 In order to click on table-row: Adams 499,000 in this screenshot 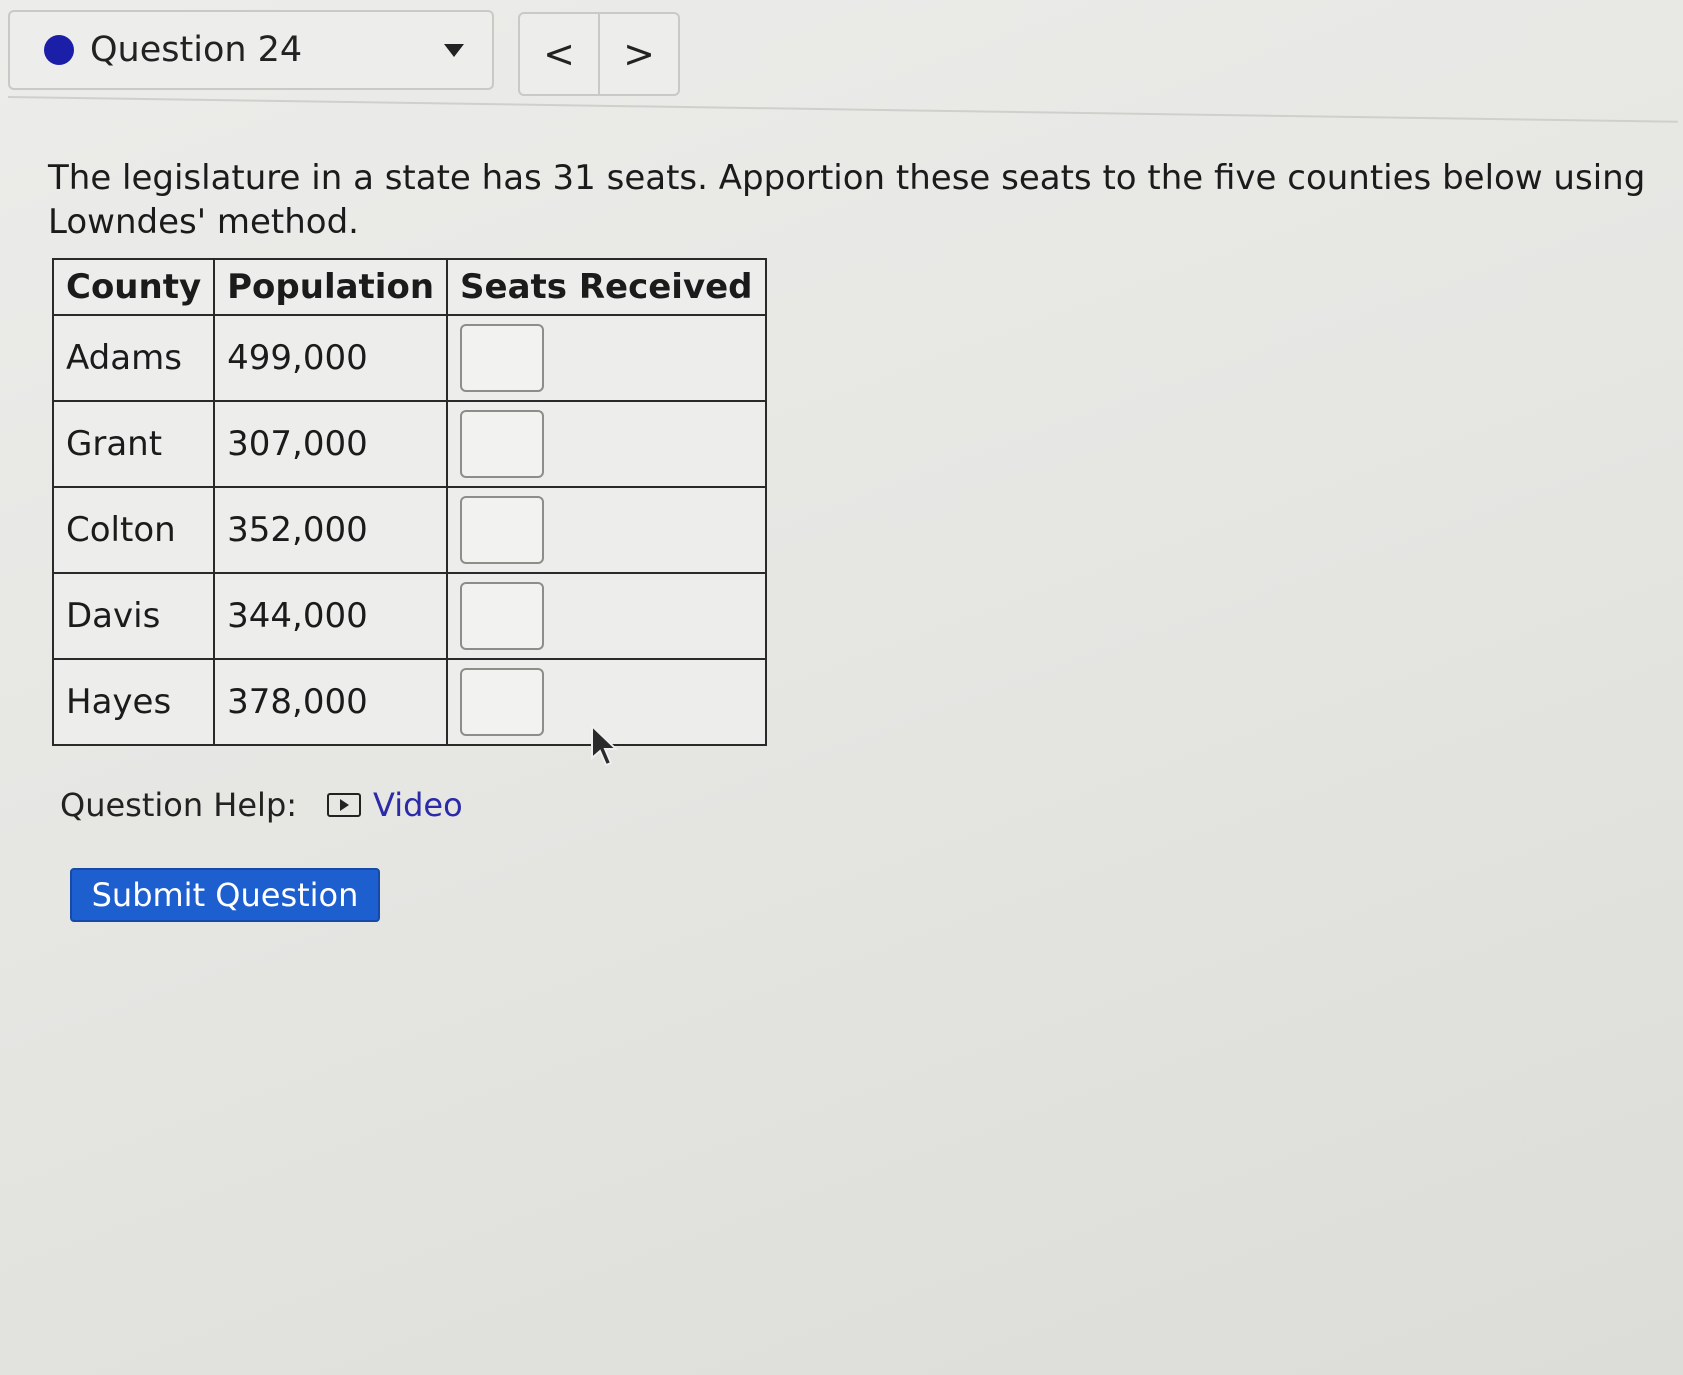, I will do `click(409, 358)`.